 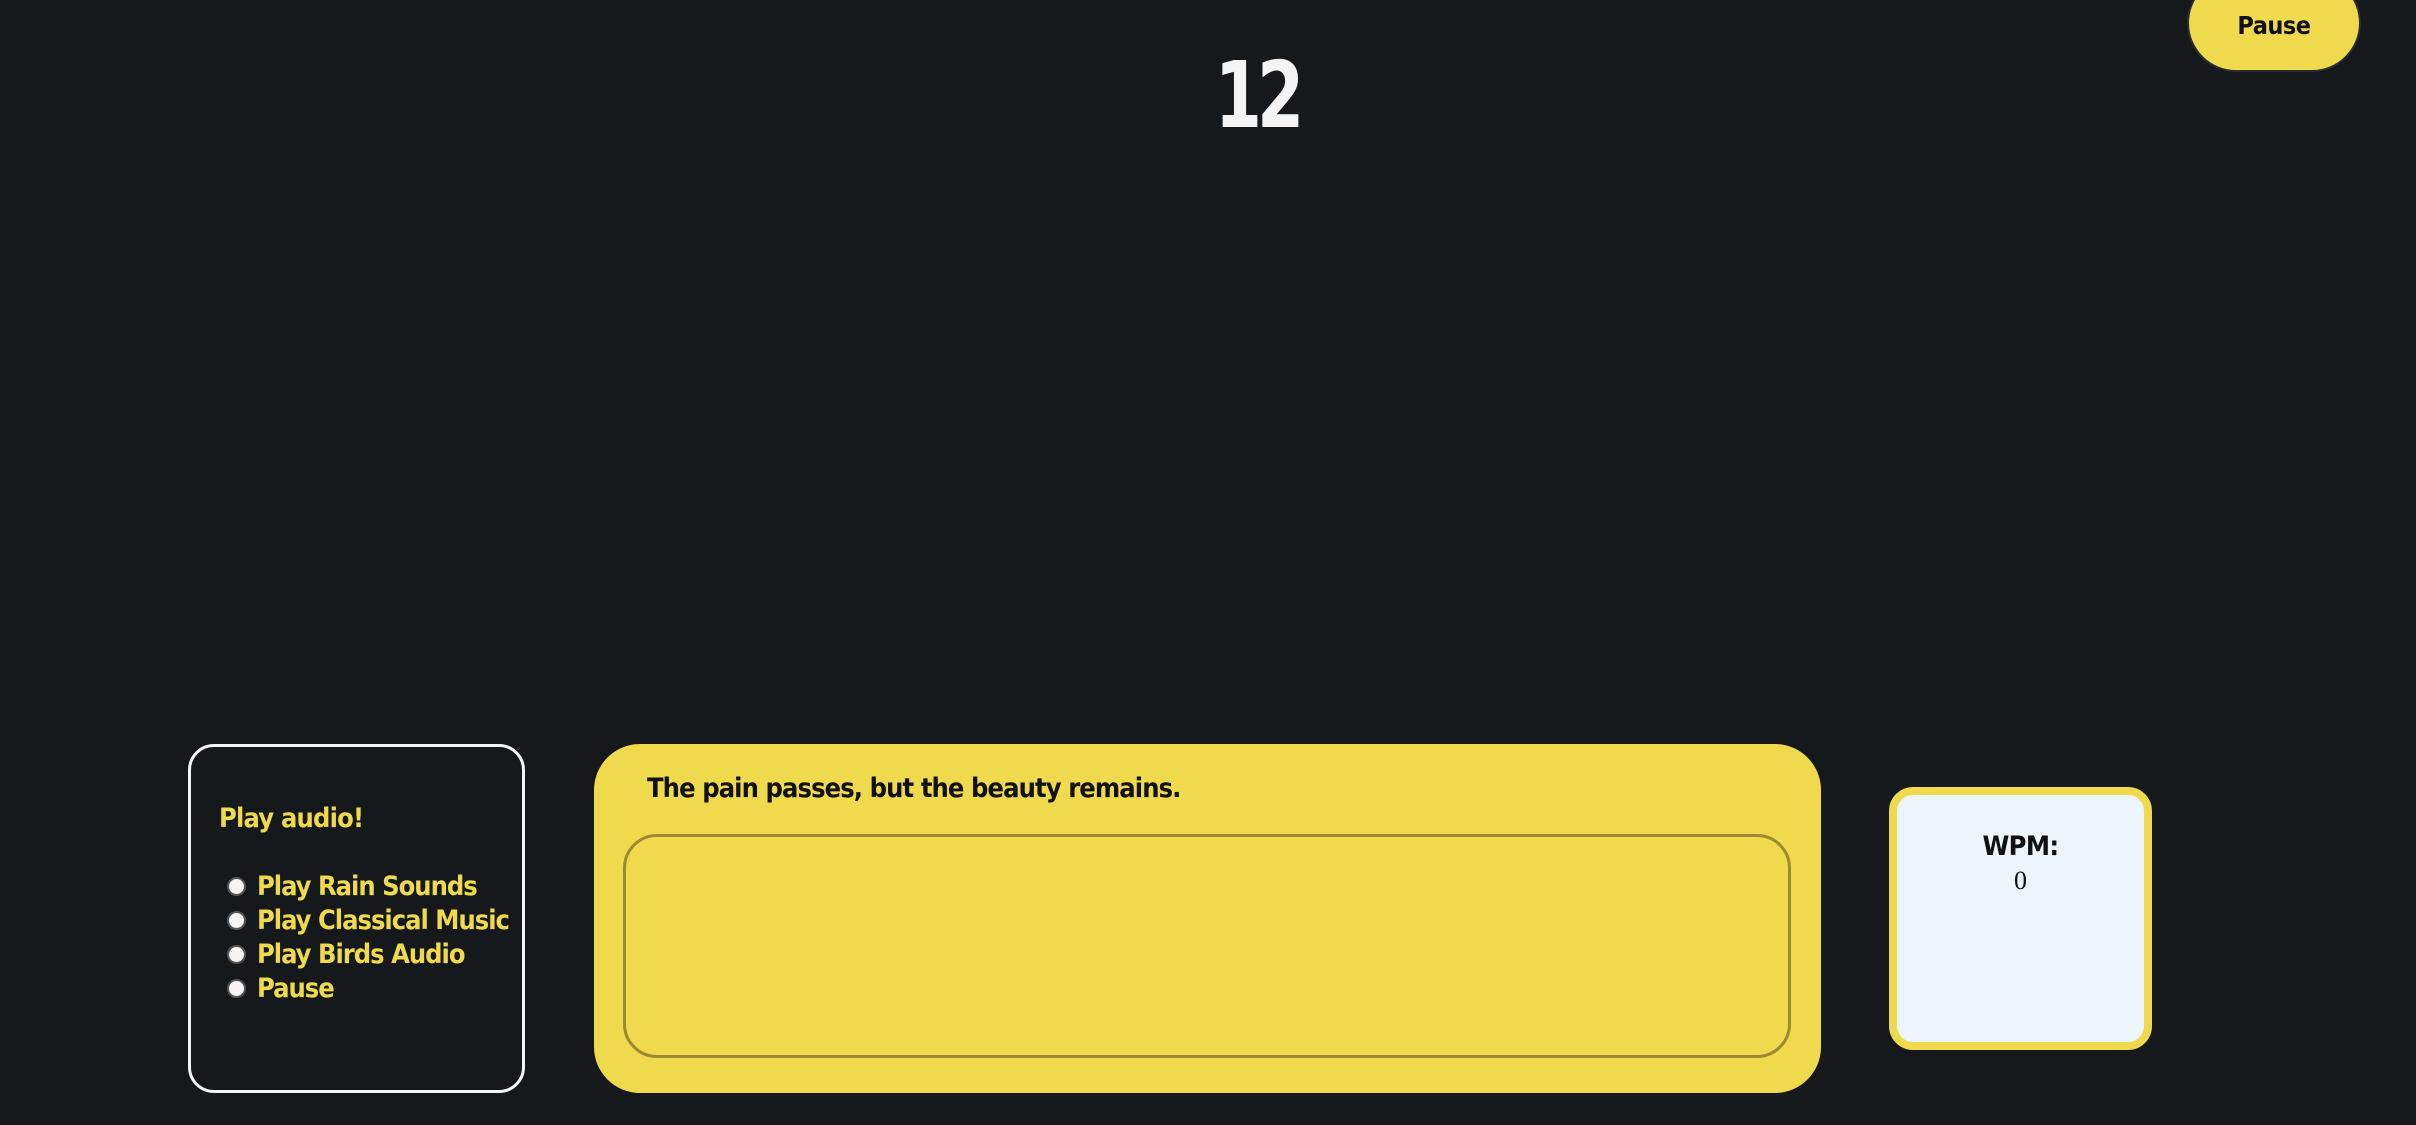 I want to click on audio-panel-title: Play audio!, so click(x=291, y=818).